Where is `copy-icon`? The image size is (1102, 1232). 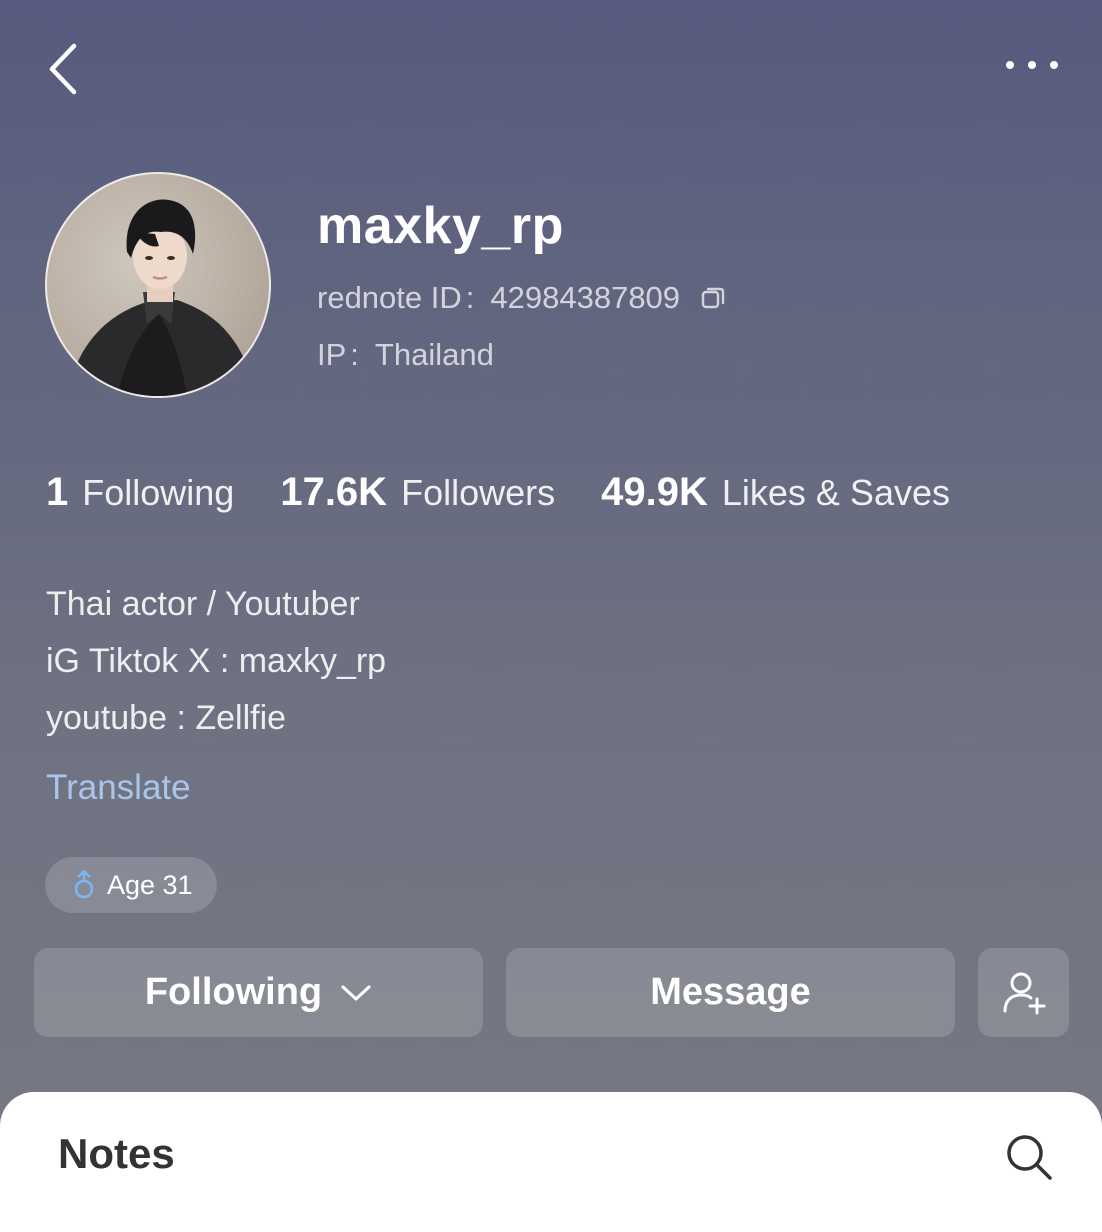 copy-icon is located at coordinates (713, 298).